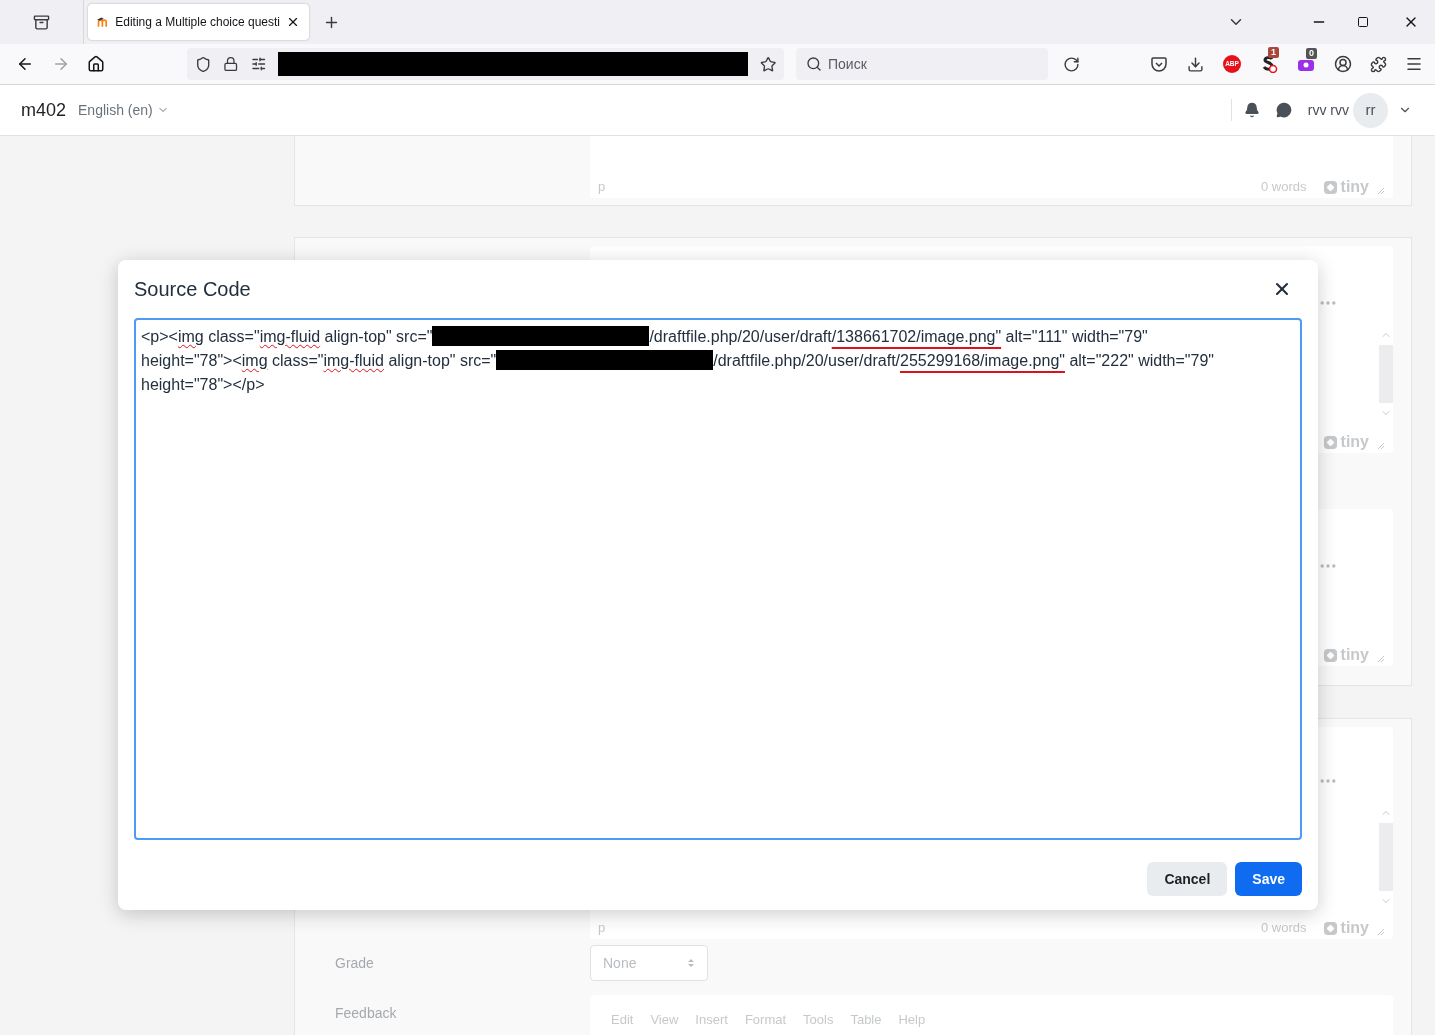 Image resolution: width=1435 pixels, height=1035 pixels. I want to click on search-icon, so click(814, 64).